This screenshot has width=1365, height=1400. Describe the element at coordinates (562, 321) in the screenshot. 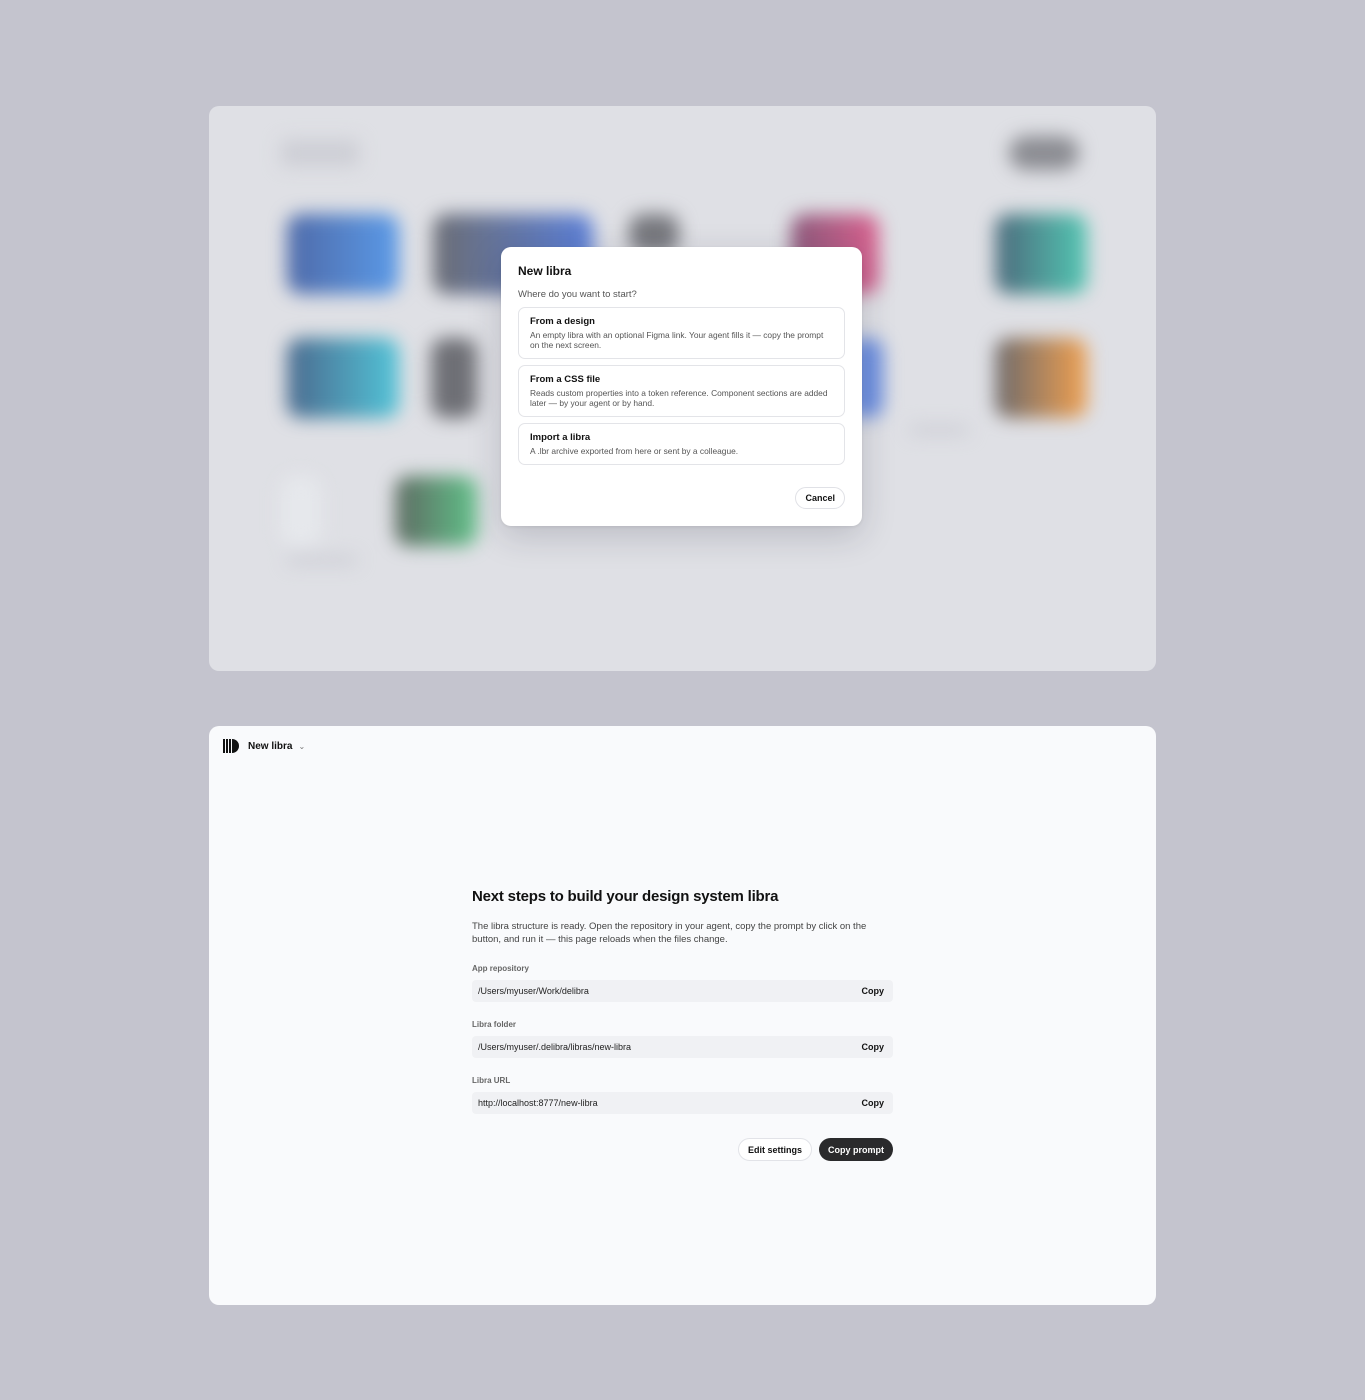

I see `option-title: From a design` at that location.